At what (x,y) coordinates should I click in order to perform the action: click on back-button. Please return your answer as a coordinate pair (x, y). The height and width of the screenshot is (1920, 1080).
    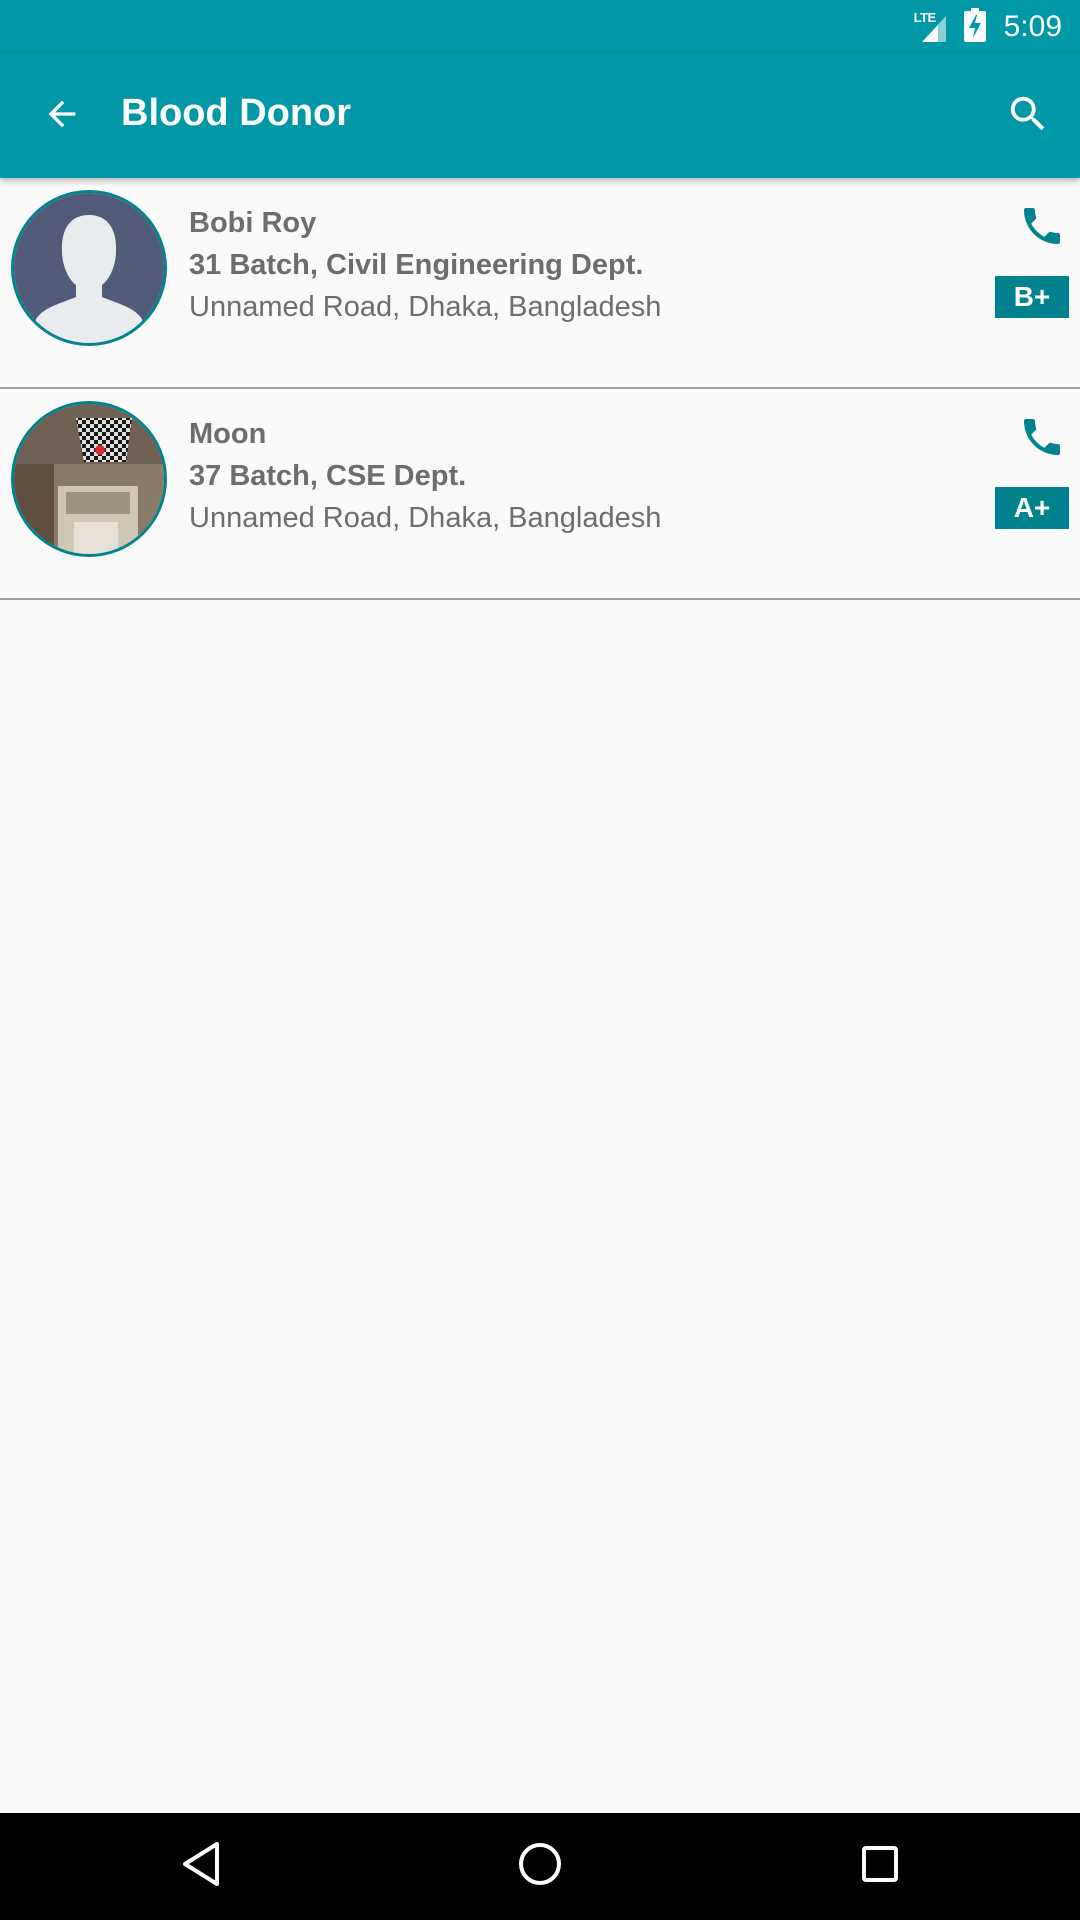
    Looking at the image, I should click on (62, 116).